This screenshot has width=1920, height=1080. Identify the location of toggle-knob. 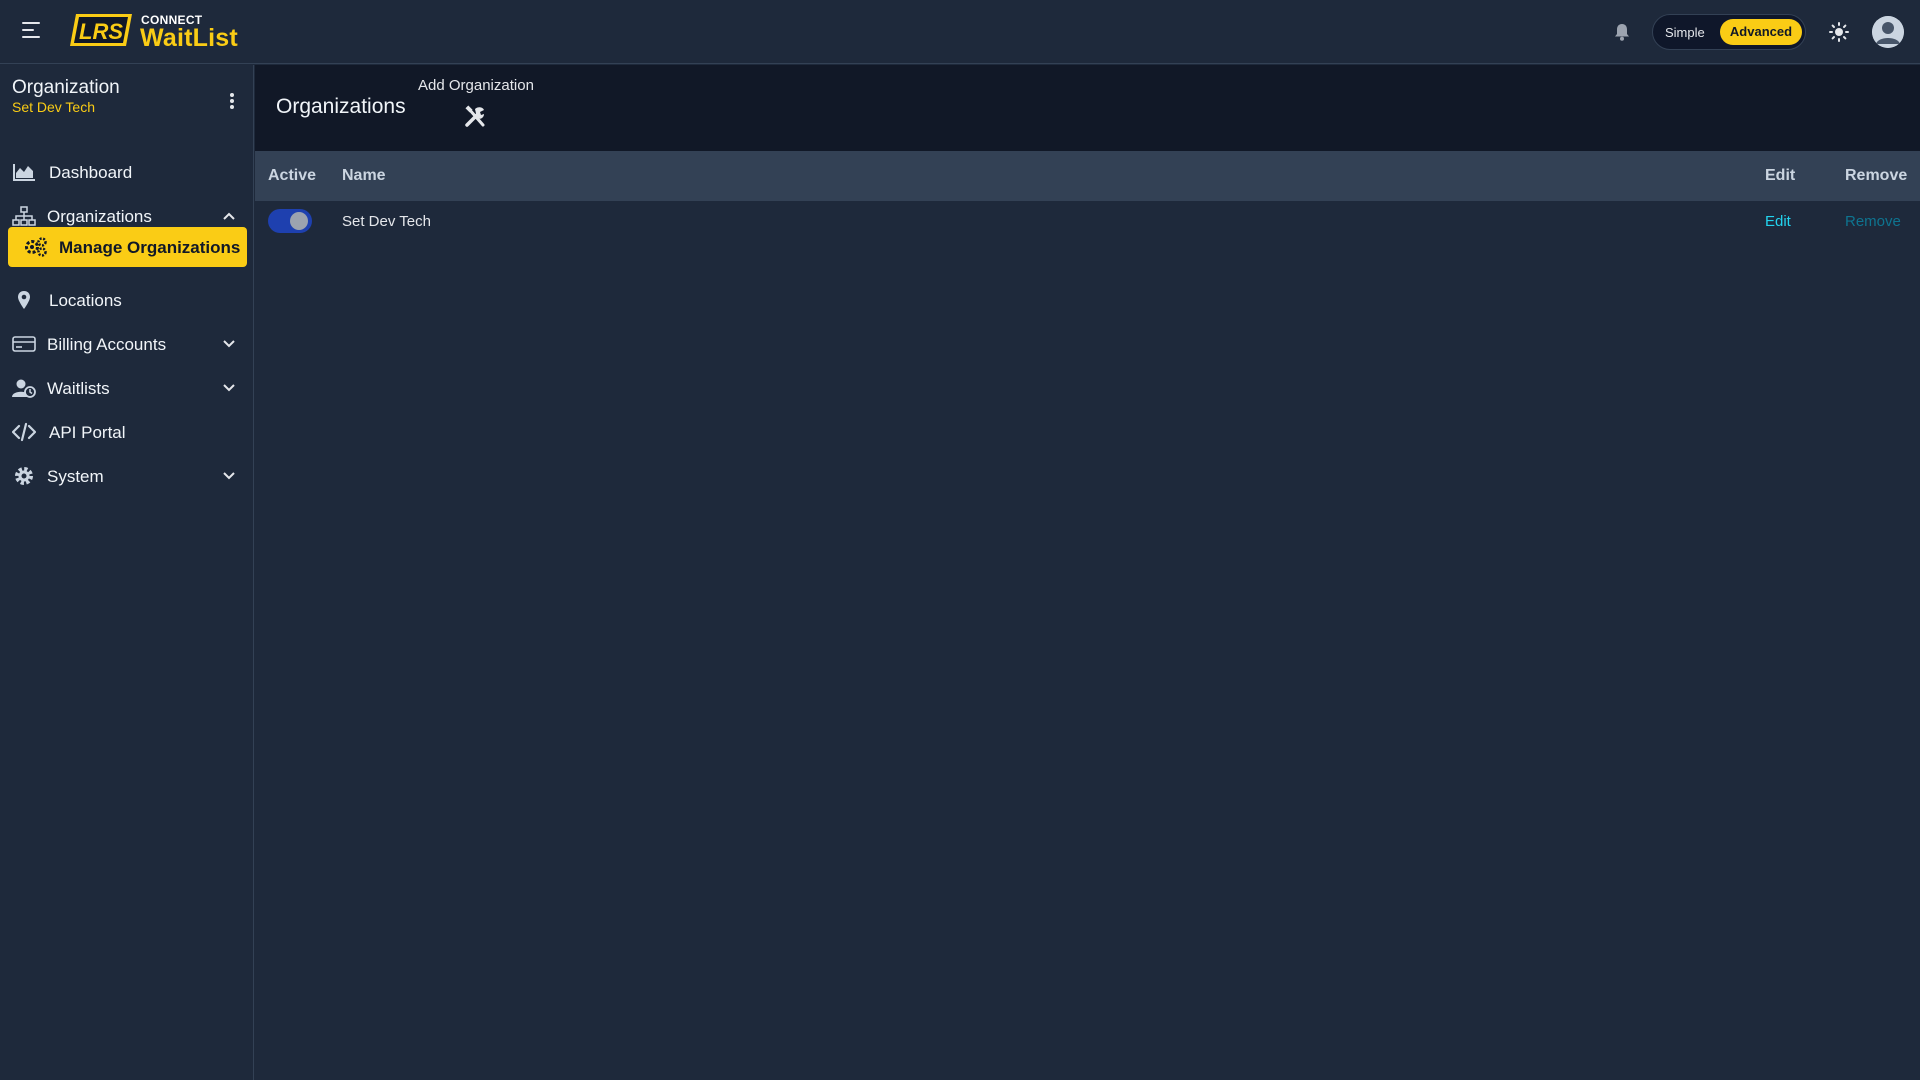
(299, 221).